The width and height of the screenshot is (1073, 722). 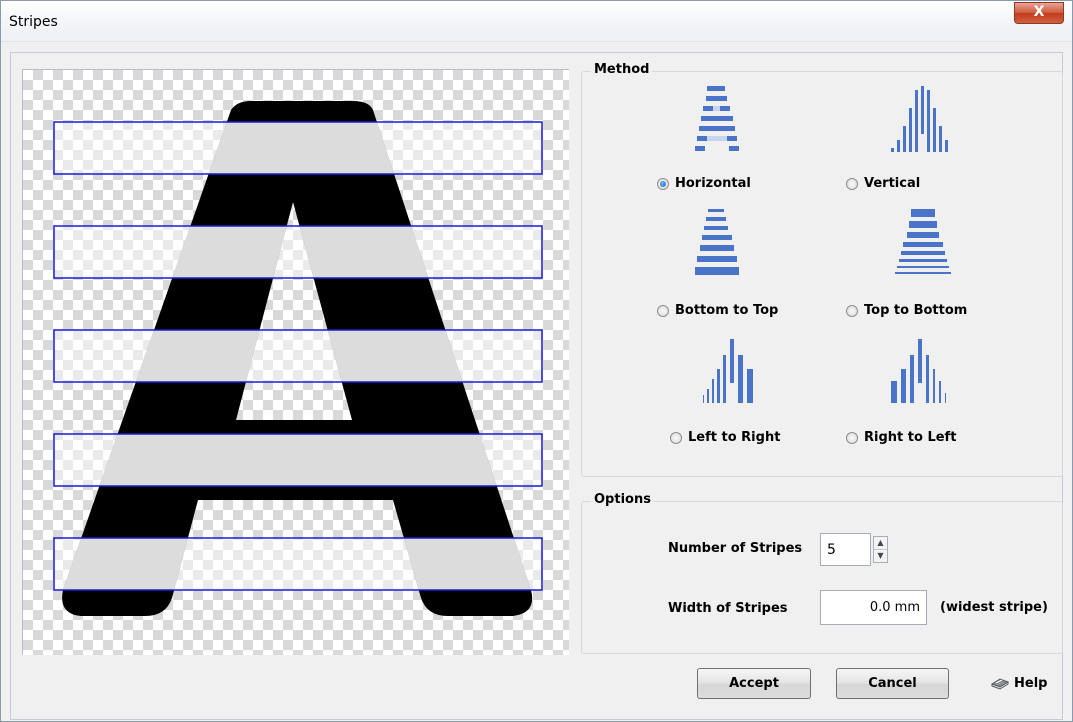 I want to click on spin-up-icon: ▲, so click(x=880, y=543).